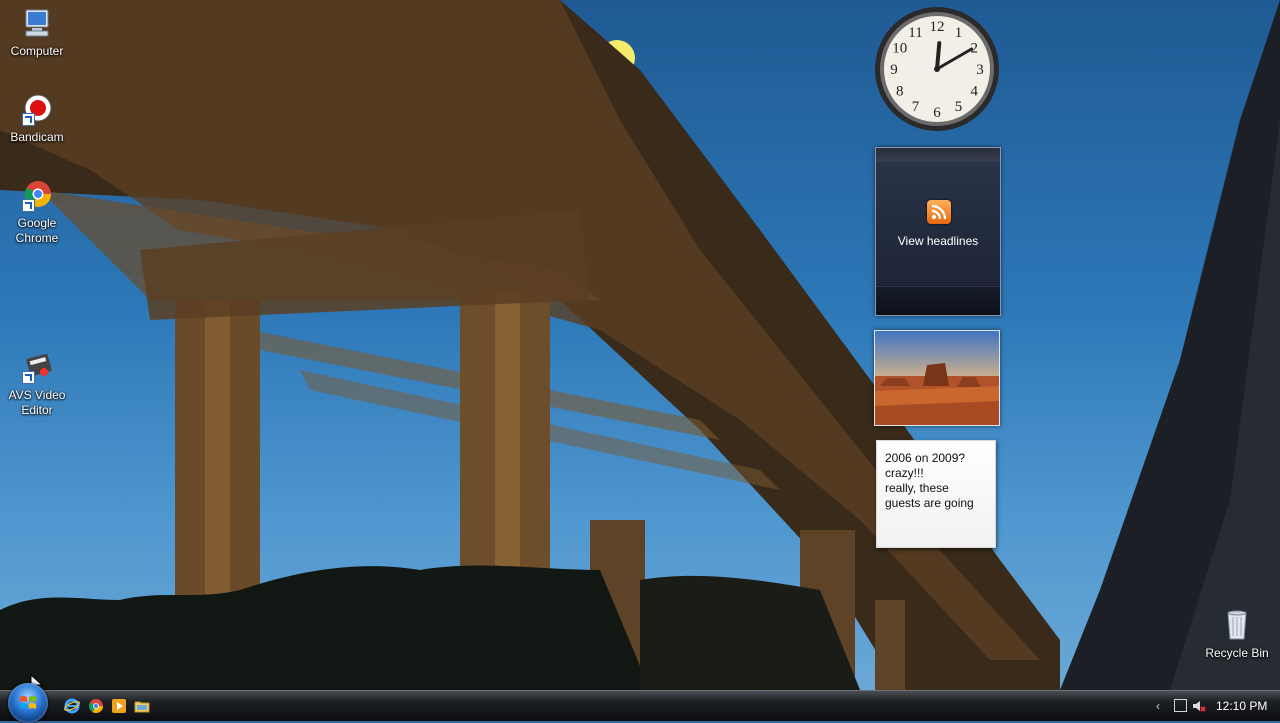 This screenshot has width=1280, height=723. I want to click on desktop-icon-avs-video-editor: AVS Video Editor, so click(37, 384).